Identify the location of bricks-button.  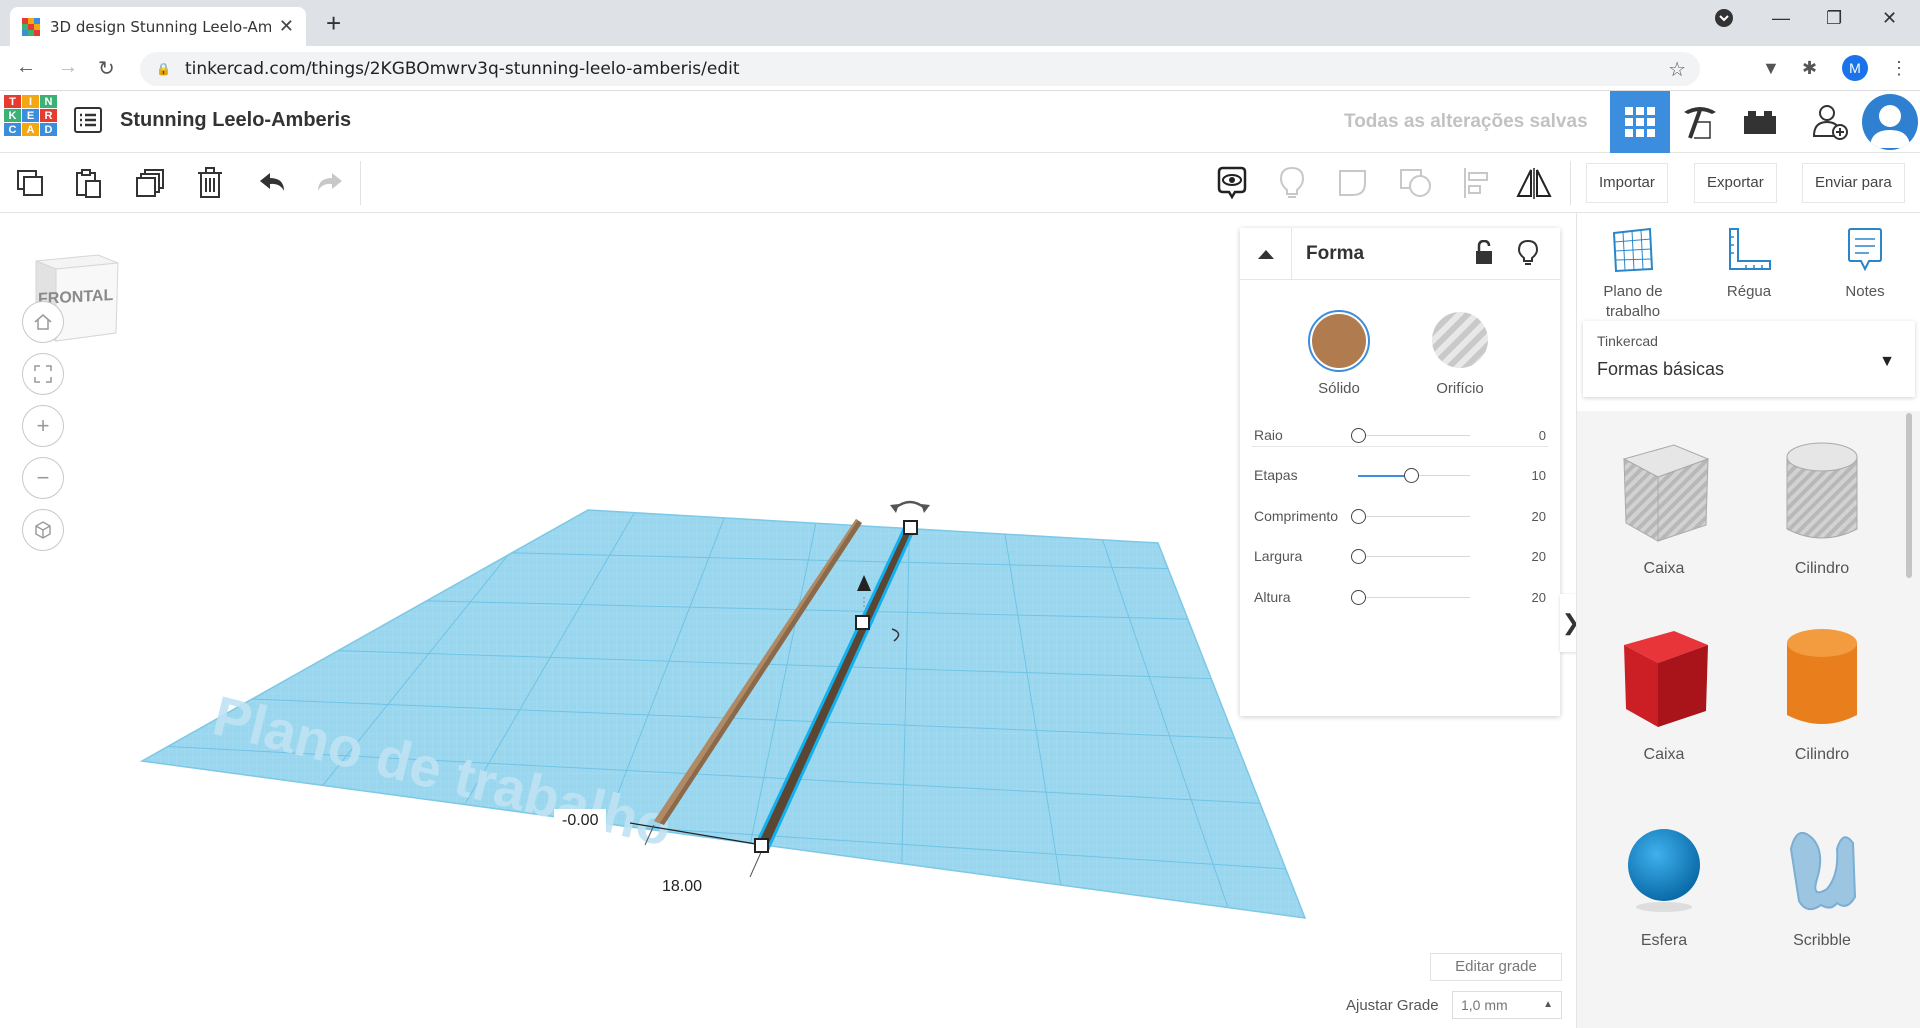
(1760, 122).